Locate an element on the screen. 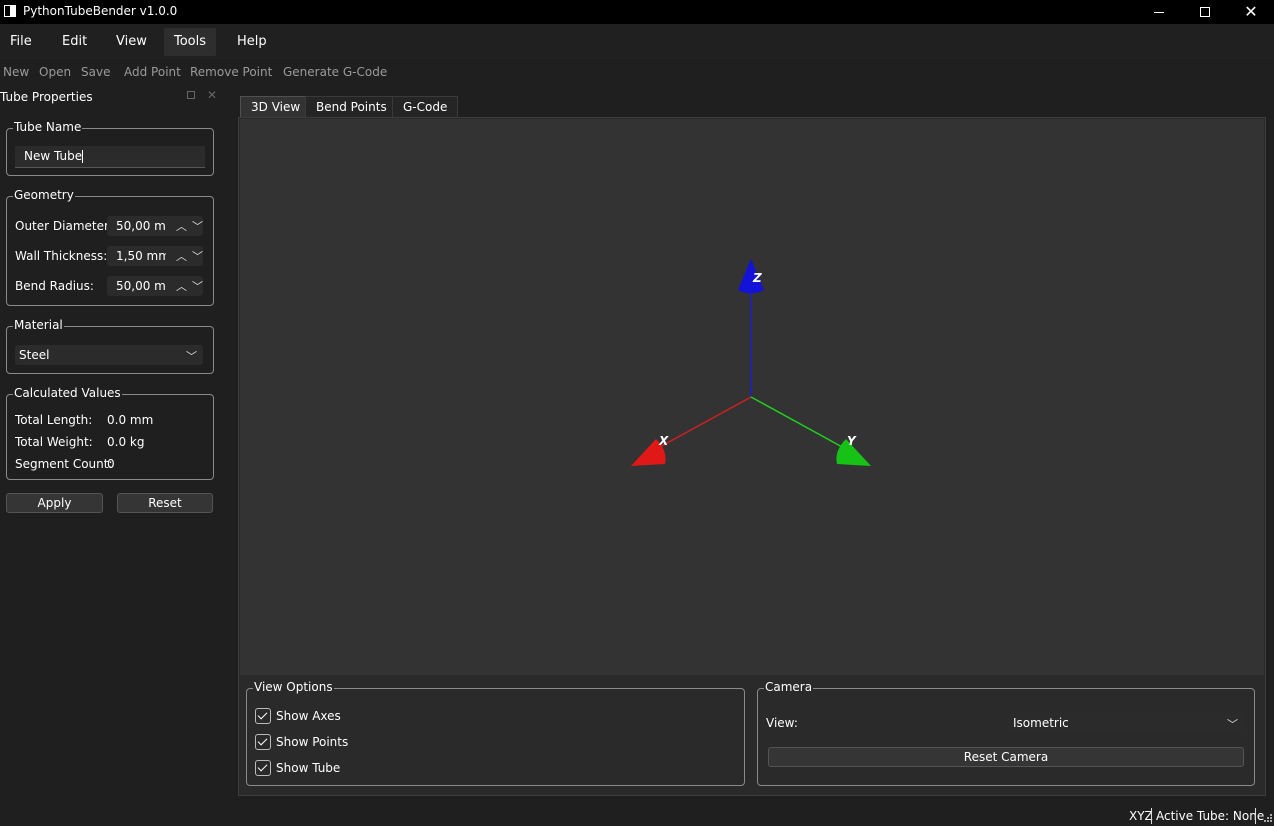  group-title: Geometry is located at coordinates (44, 195).